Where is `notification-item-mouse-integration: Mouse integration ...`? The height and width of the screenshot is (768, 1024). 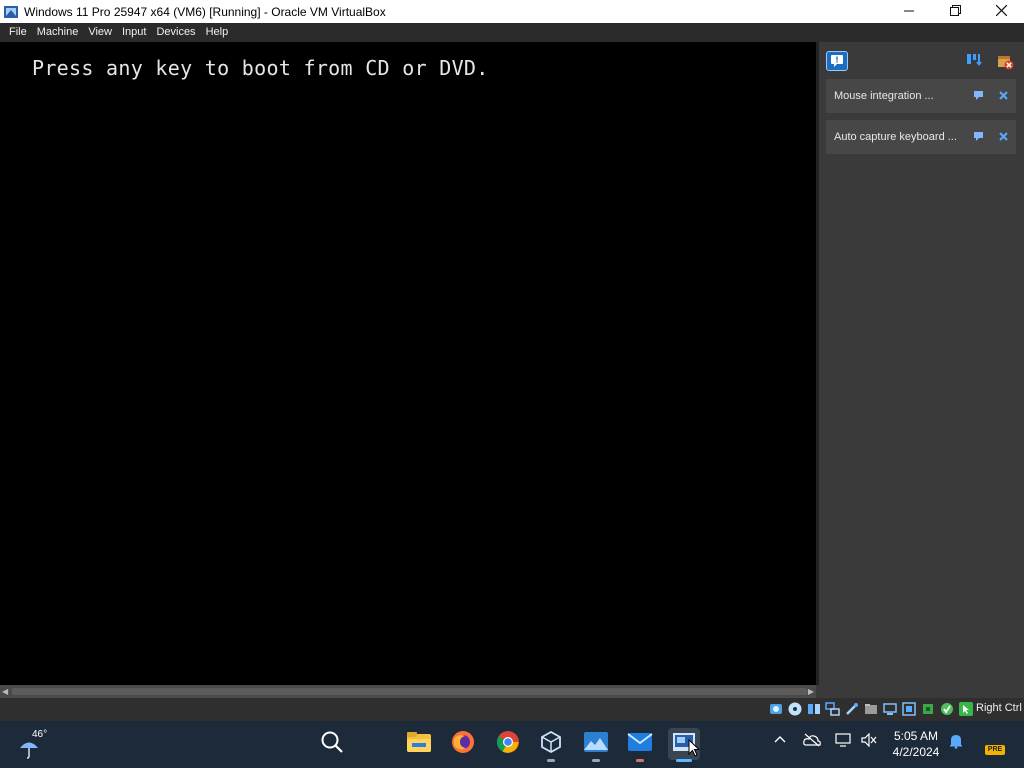
notification-item-mouse-integration: Mouse integration ... is located at coordinates (921, 96).